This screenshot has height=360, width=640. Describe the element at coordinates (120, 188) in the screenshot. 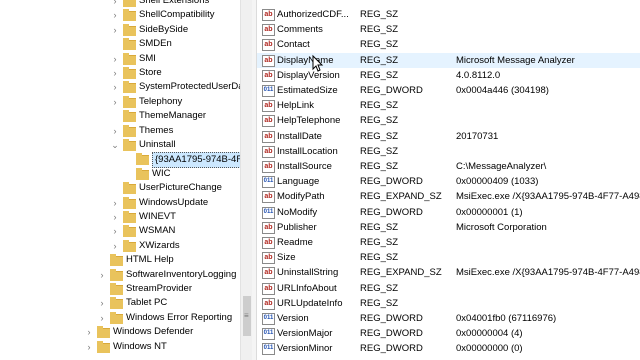

I see `tree-item: UserPictureChange` at that location.